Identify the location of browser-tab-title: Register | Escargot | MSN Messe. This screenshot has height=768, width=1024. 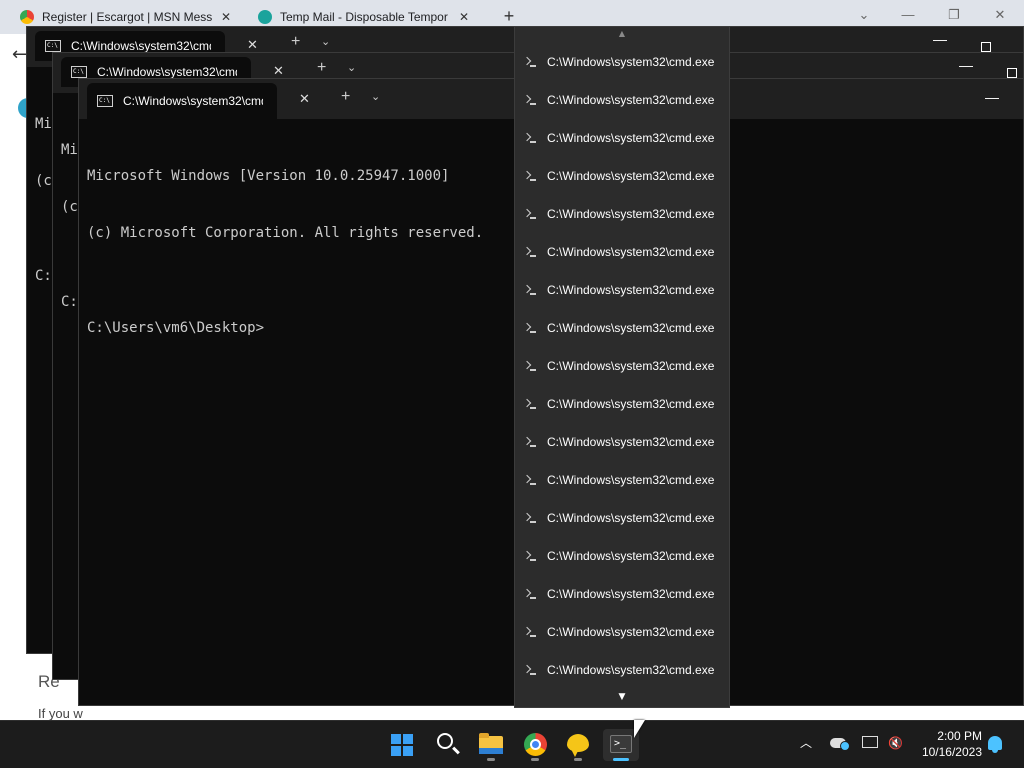
(127, 17).